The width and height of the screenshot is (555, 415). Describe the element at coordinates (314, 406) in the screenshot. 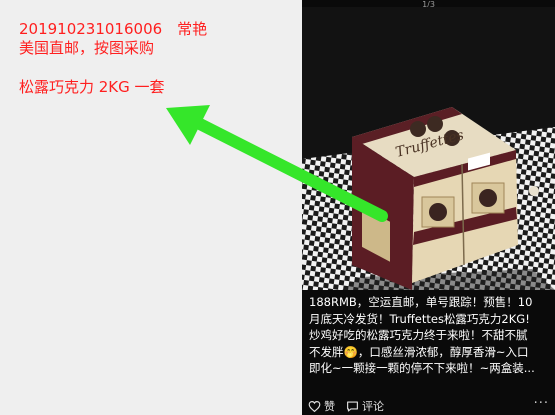

I see `heart-icon` at that location.